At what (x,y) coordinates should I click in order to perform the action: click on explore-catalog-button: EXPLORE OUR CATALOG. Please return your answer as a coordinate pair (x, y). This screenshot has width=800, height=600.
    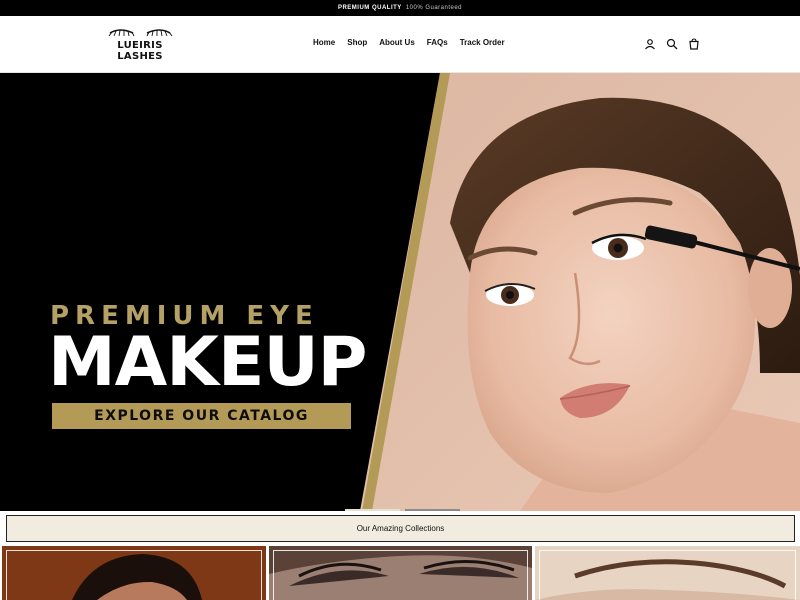
    Looking at the image, I should click on (201, 416).